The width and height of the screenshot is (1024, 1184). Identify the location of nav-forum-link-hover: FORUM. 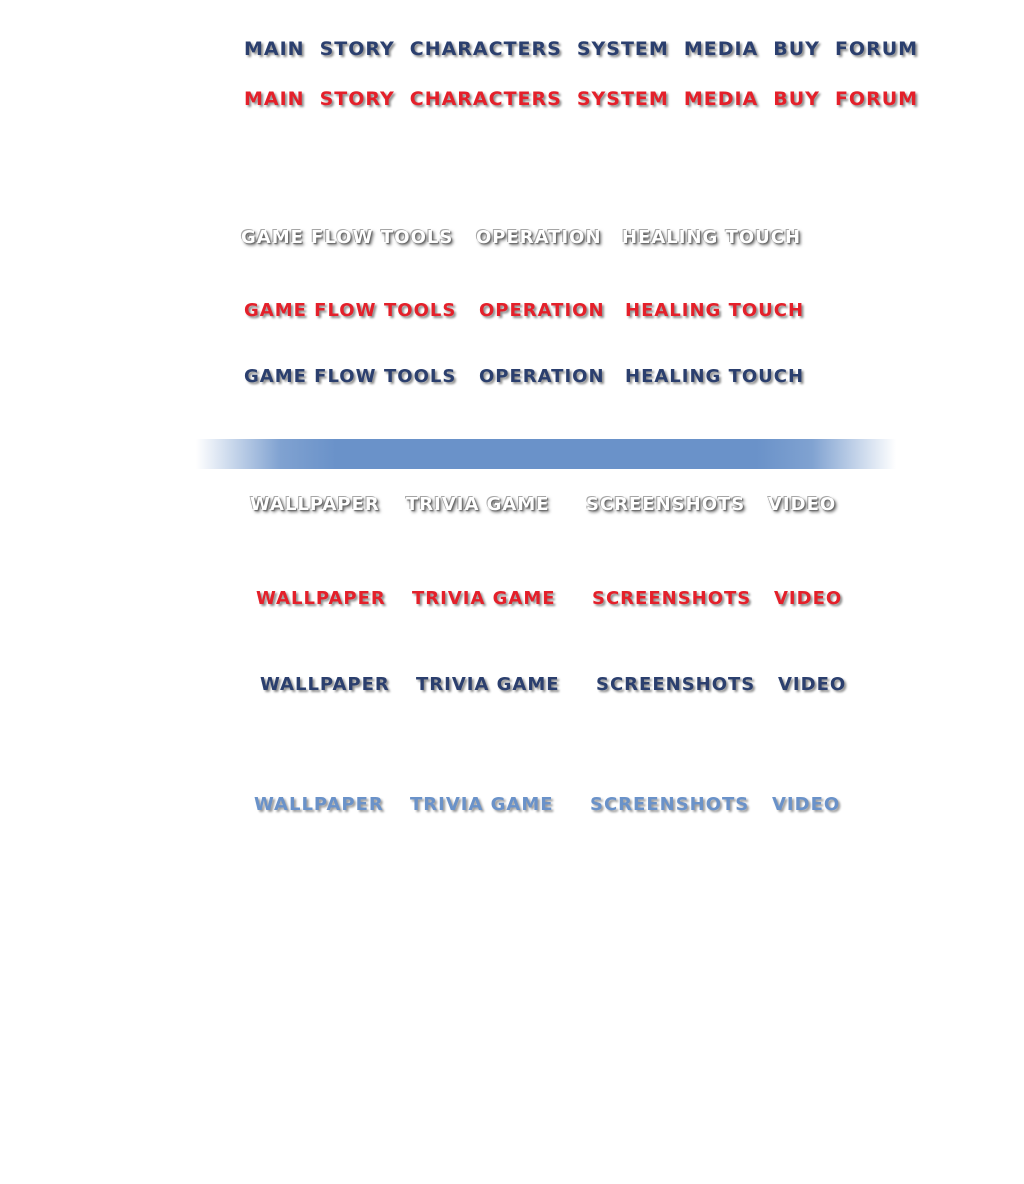
(876, 99).